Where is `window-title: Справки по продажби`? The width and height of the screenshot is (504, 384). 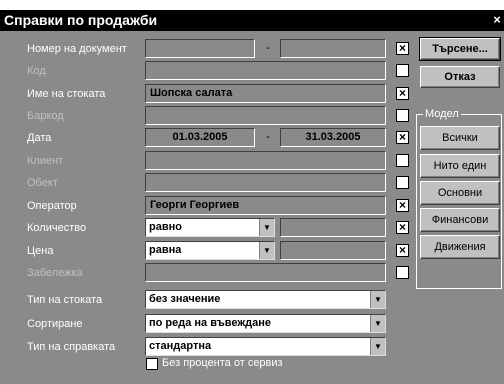 window-title: Справки по продажби is located at coordinates (81, 20).